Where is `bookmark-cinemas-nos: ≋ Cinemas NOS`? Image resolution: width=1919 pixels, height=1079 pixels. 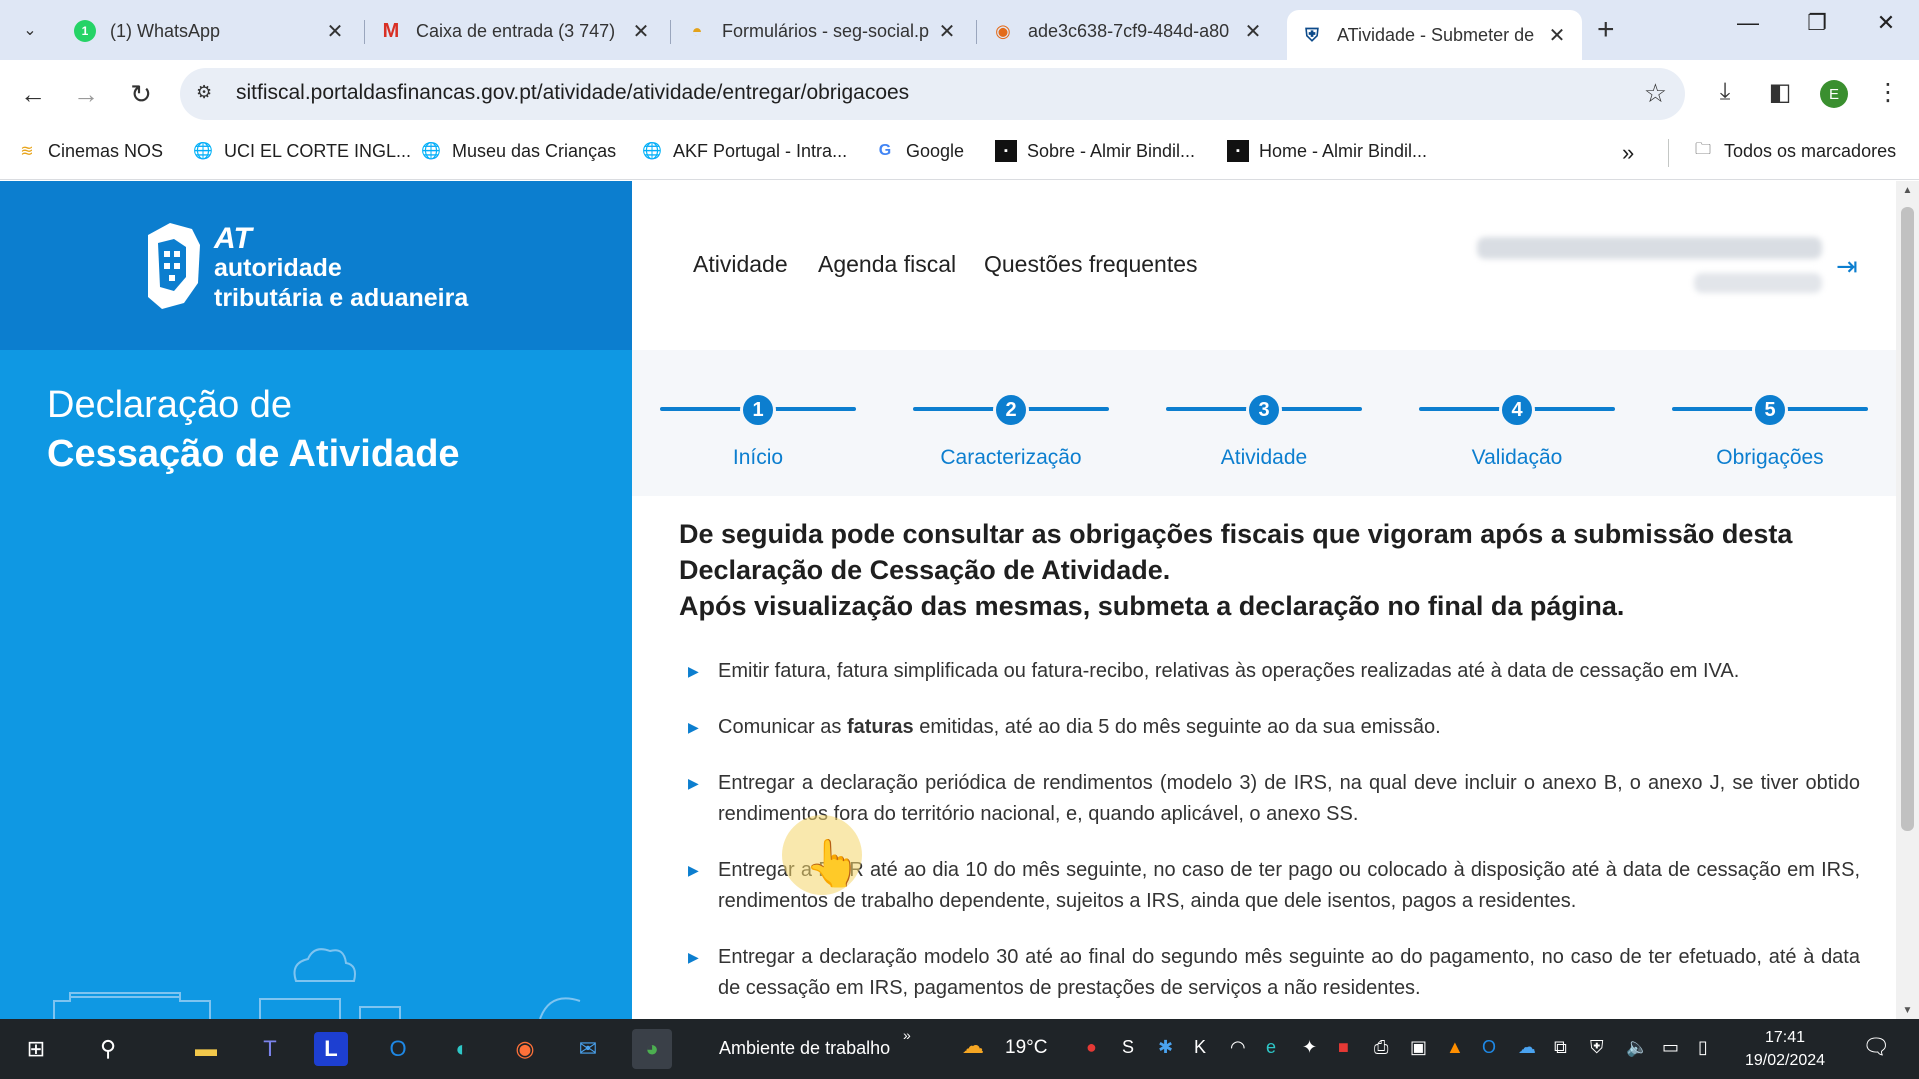
bookmark-cinemas-nos: ≋ Cinemas NOS is located at coordinates (89, 151).